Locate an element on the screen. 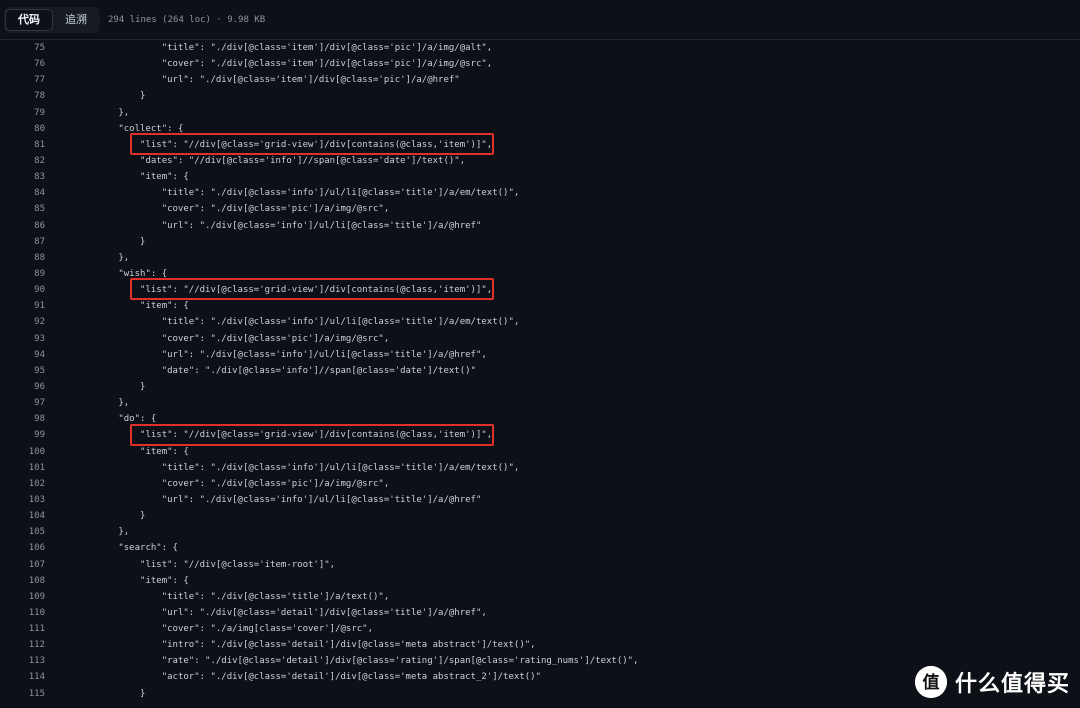 This screenshot has height=708, width=1080. line-number: 95 is located at coordinates (22, 371).